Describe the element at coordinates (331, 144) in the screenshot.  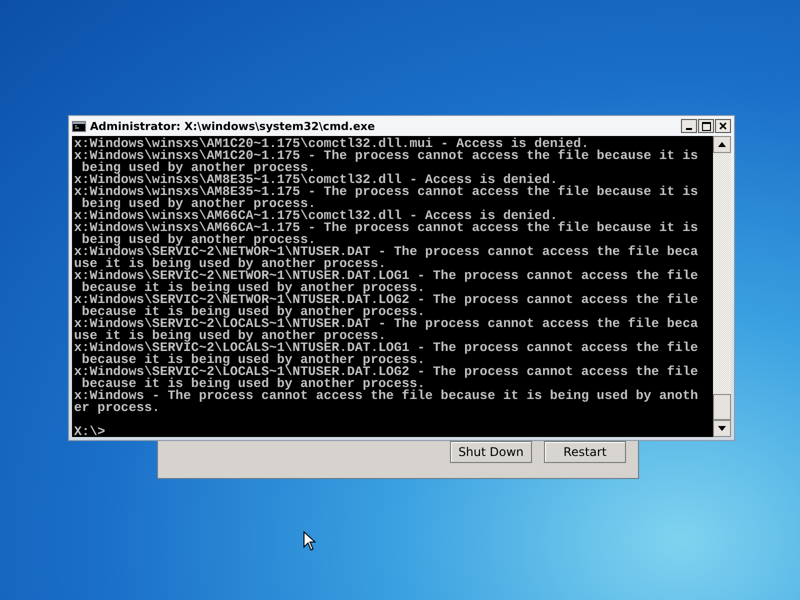
I see `console-line: x:Windows\winsxs\AM1C20~1.175\comctl32.dll.mui - Access is denied.` at that location.